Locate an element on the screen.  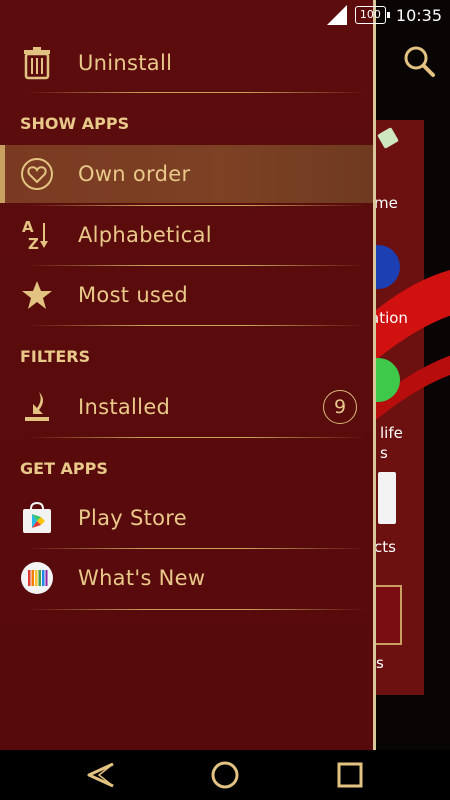
whats-new-icon is located at coordinates (37, 578).